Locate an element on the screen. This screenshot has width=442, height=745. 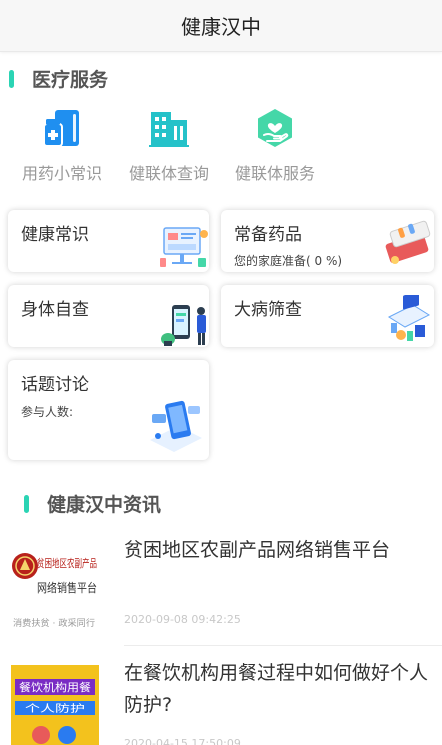
hospital-building-icon is located at coordinates (169, 128).